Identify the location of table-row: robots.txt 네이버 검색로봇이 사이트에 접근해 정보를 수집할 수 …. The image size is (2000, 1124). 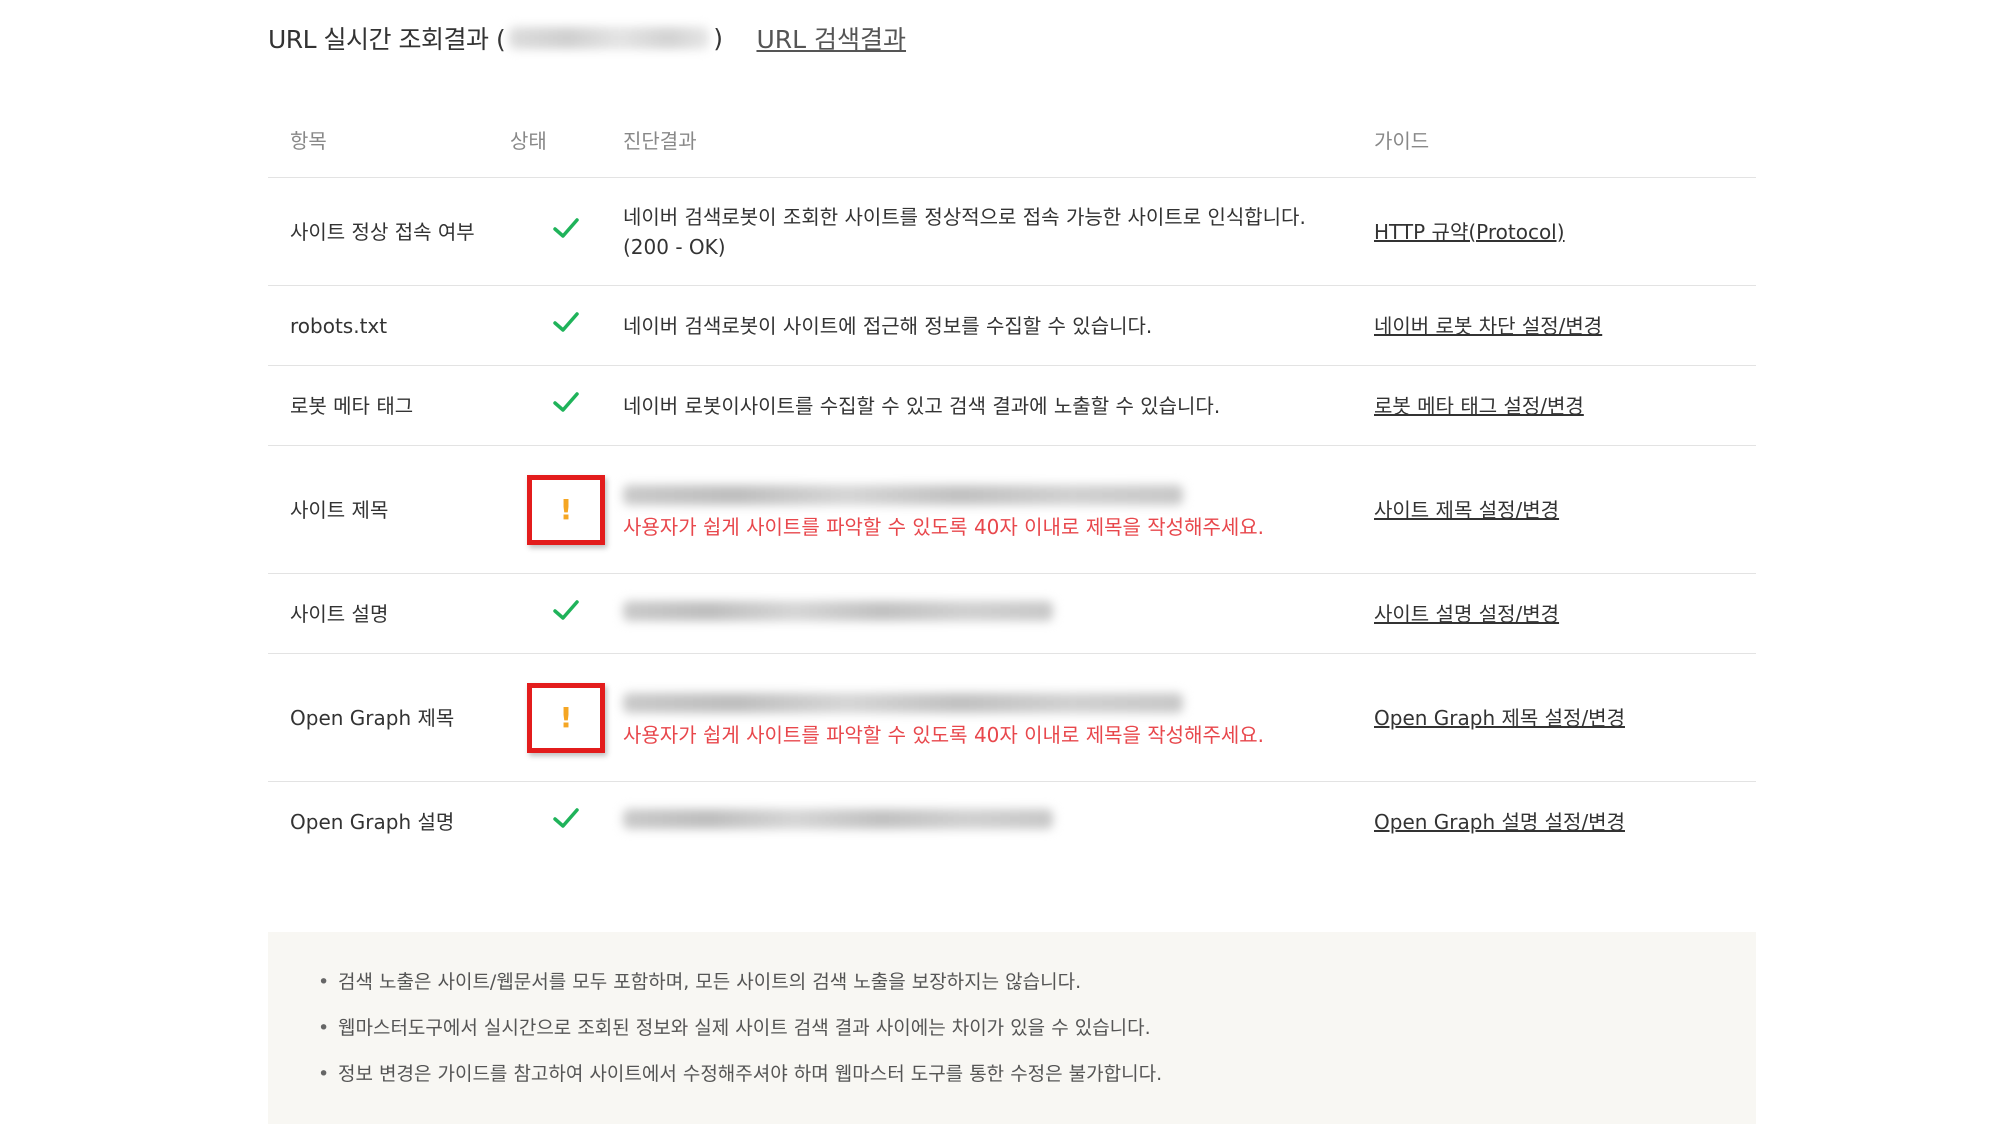
(1012, 325).